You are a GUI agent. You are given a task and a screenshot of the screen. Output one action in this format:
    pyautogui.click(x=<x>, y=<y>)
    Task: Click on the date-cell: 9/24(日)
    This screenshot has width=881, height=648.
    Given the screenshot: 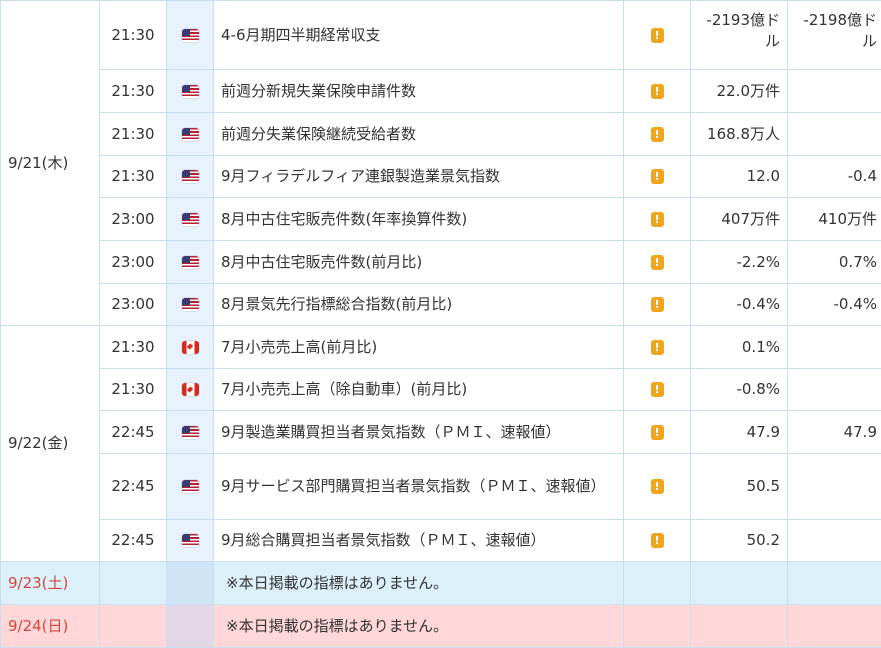 What is the action you would take?
    pyautogui.click(x=50, y=626)
    